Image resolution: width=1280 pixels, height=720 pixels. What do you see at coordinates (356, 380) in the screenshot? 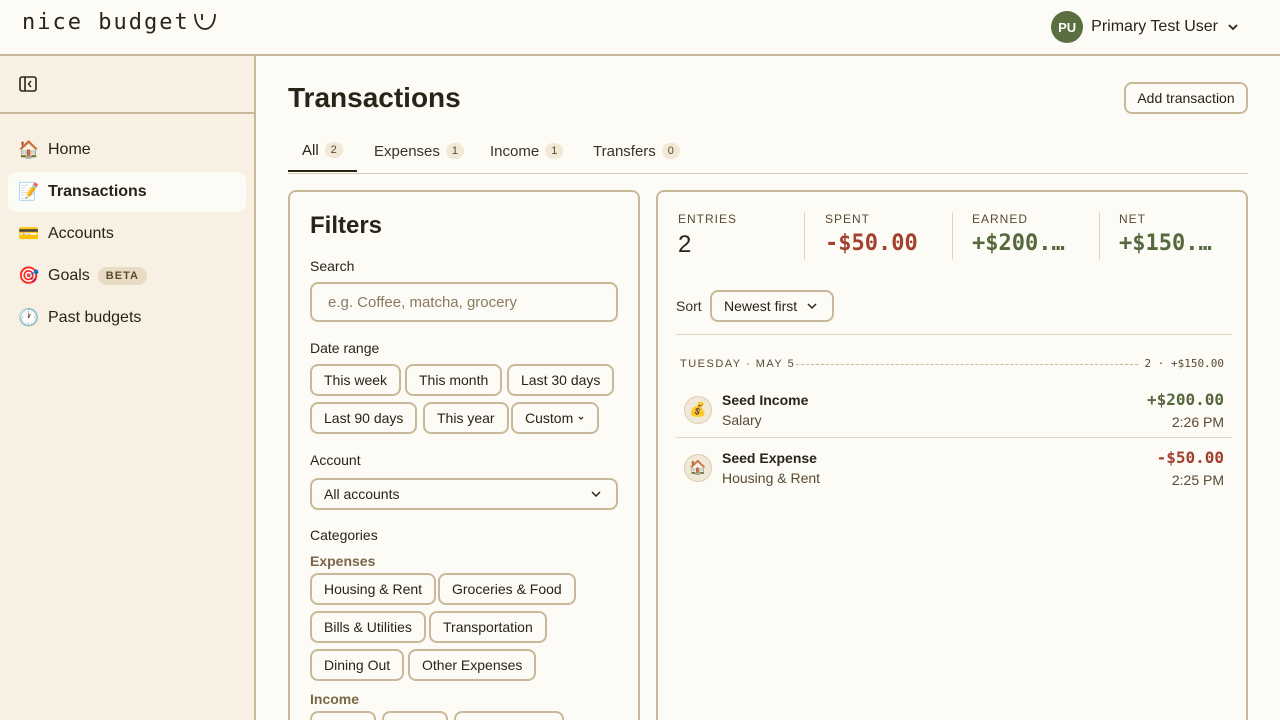
I see `date-range-this-week: This week` at bounding box center [356, 380].